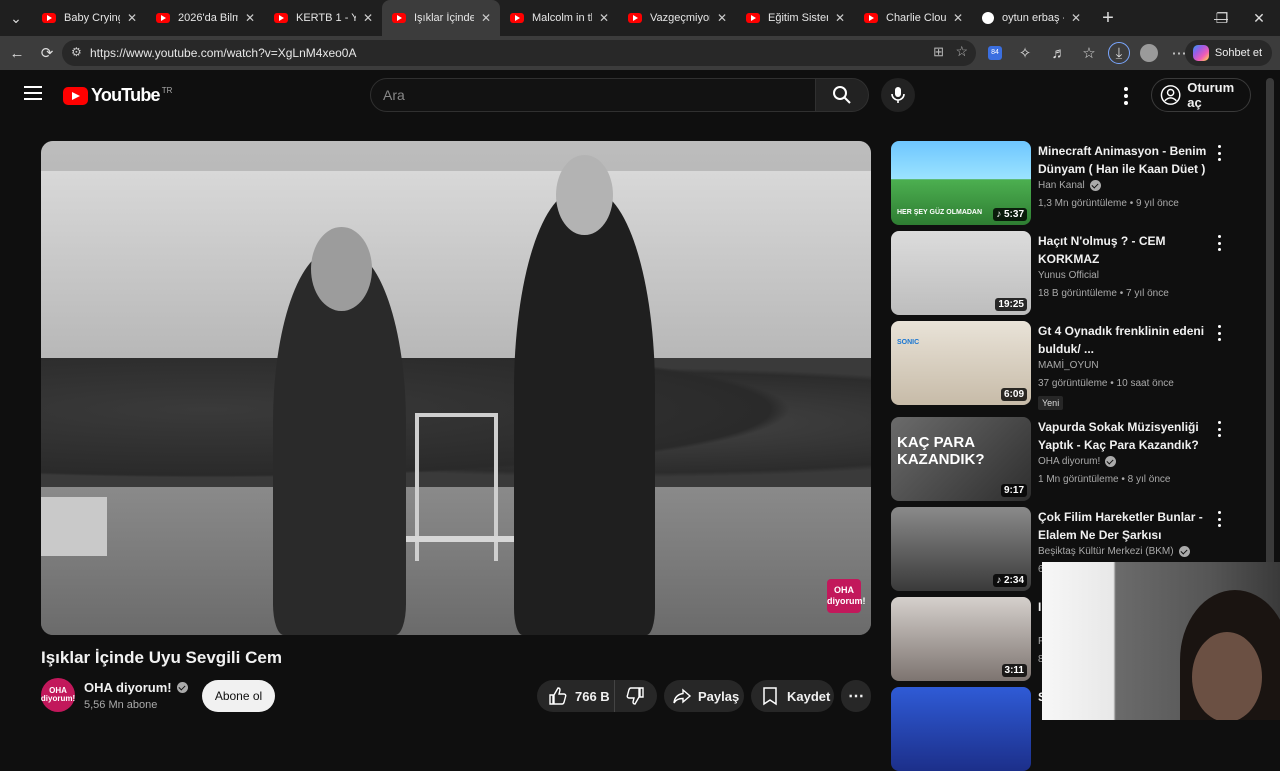 The image size is (1280, 771). What do you see at coordinates (704, 696) in the screenshot?
I see `share-button: Paylaş` at bounding box center [704, 696].